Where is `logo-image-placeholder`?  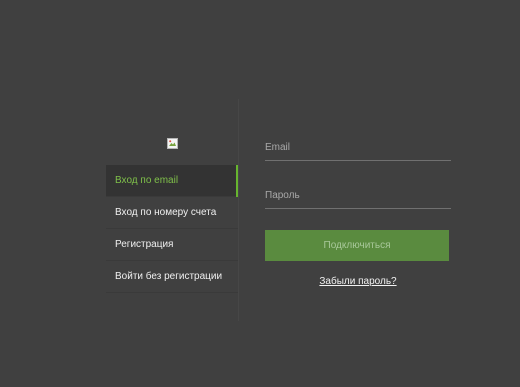
logo-image-placeholder is located at coordinates (172, 142).